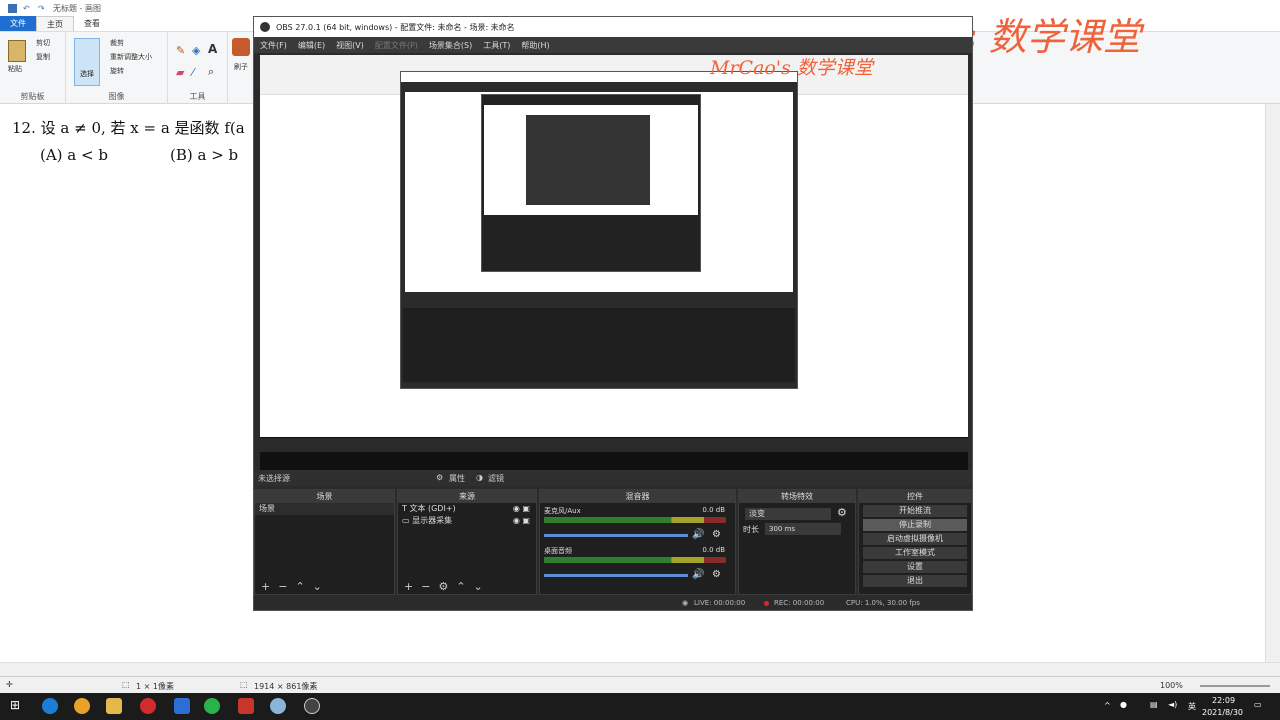  What do you see at coordinates (1223, 700) in the screenshot?
I see `clock-time: 22:09` at bounding box center [1223, 700].